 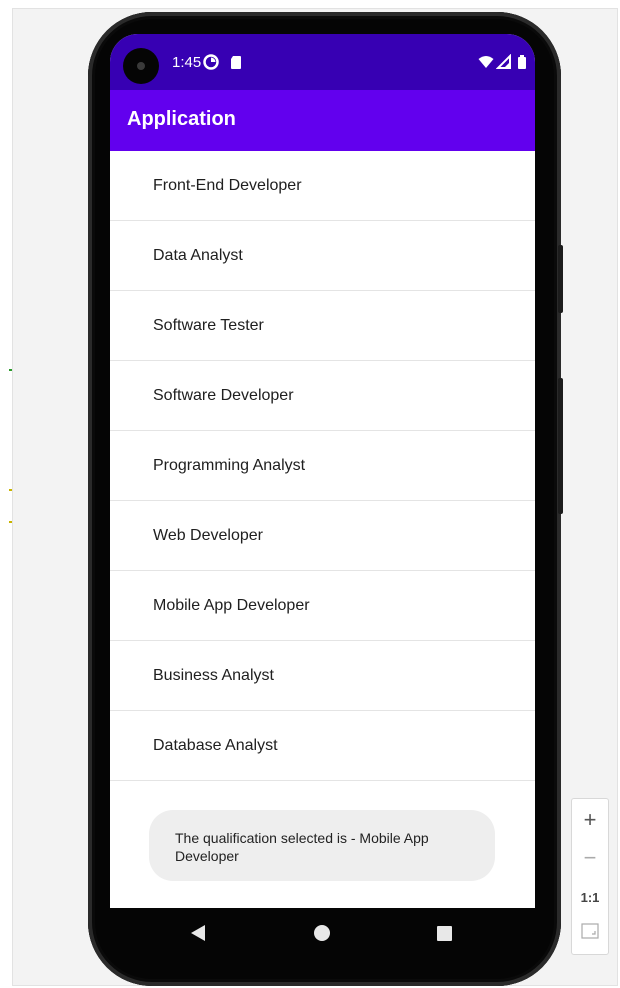 What do you see at coordinates (590, 876) in the screenshot?
I see `zoom-controls: + − 1:1` at bounding box center [590, 876].